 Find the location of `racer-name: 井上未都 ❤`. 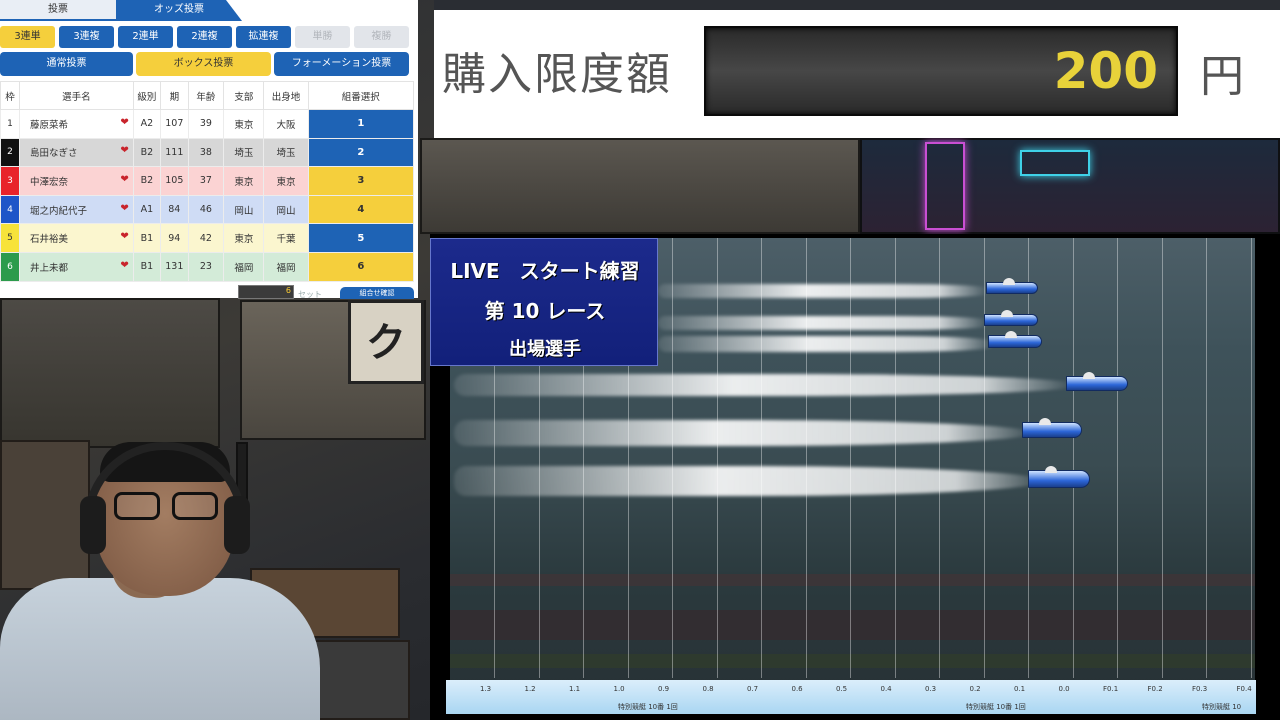

racer-name: 井上未都 ❤ is located at coordinates (76, 266).